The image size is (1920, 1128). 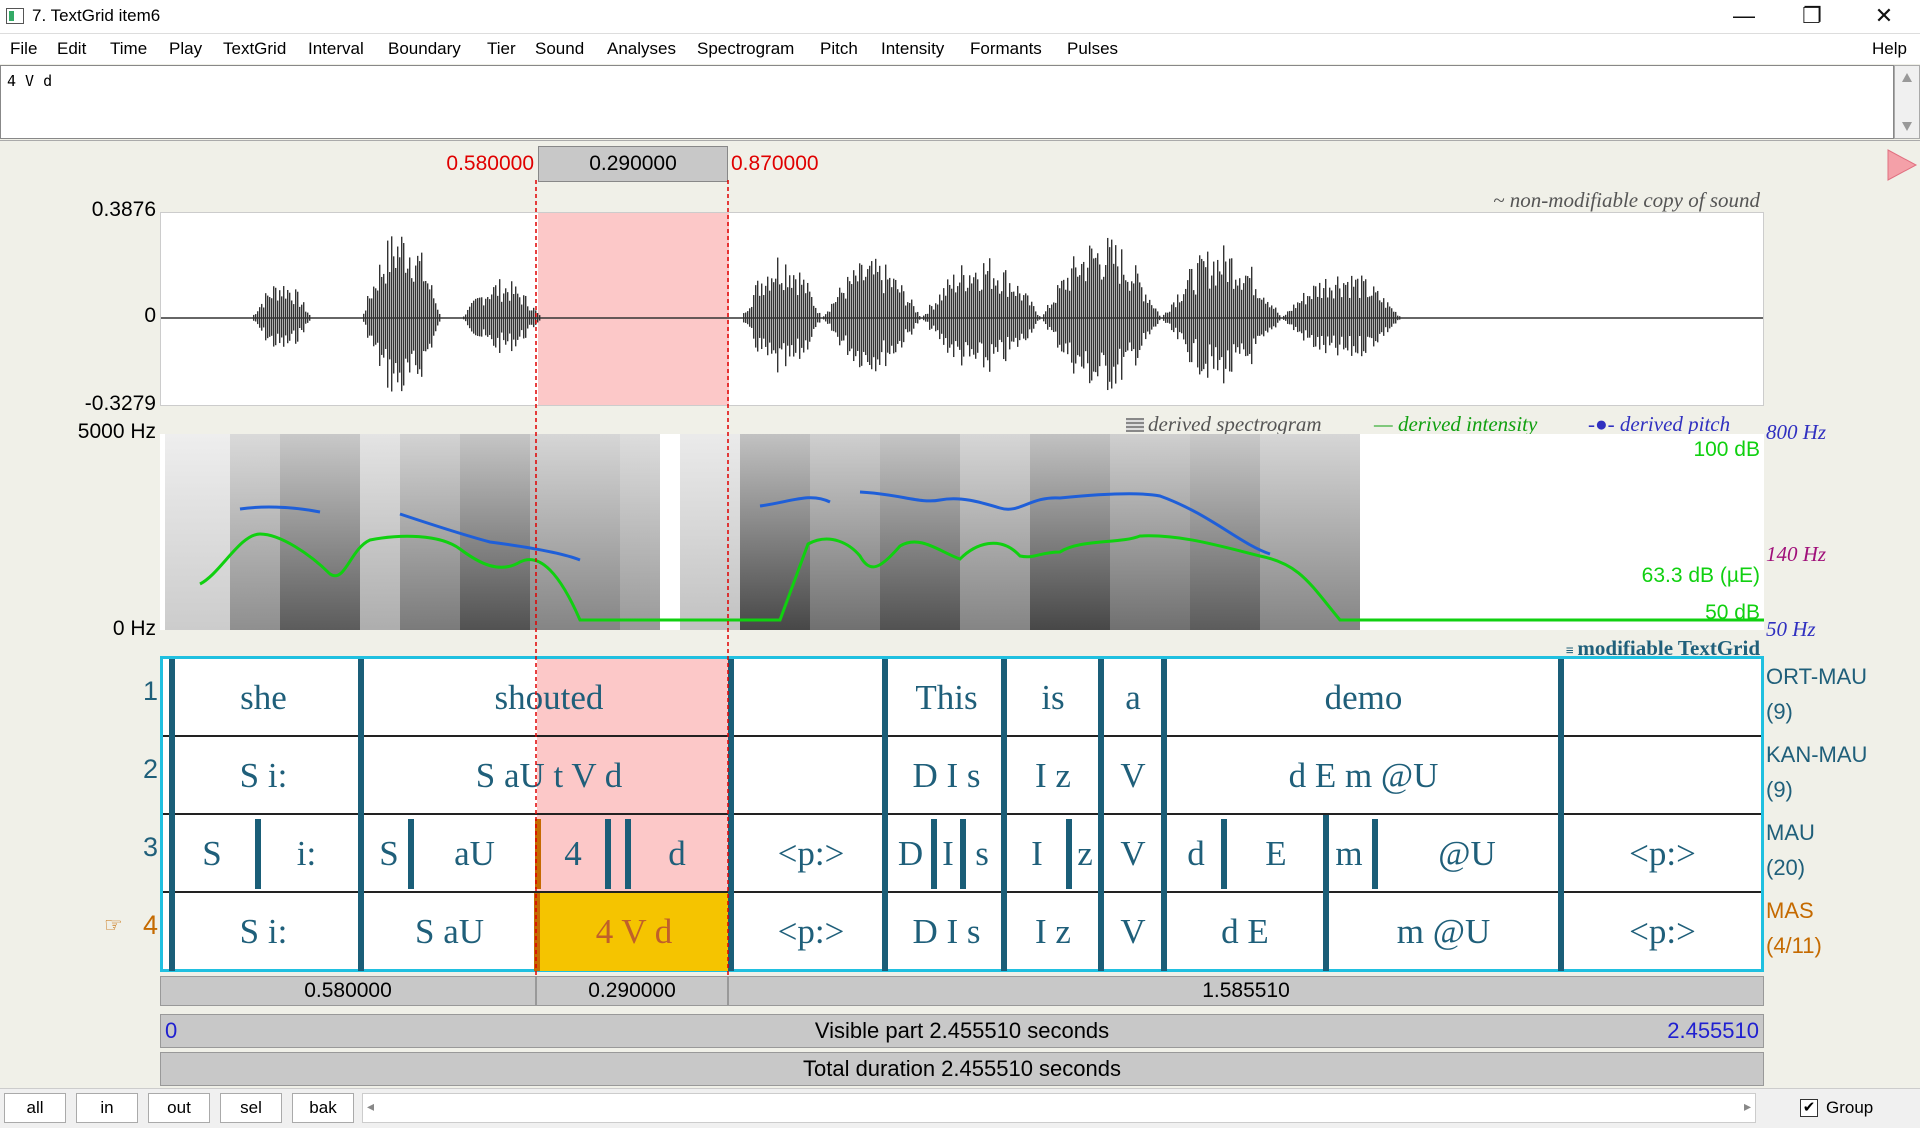 What do you see at coordinates (251, 1108) in the screenshot?
I see `zoom-sel-button: sel` at bounding box center [251, 1108].